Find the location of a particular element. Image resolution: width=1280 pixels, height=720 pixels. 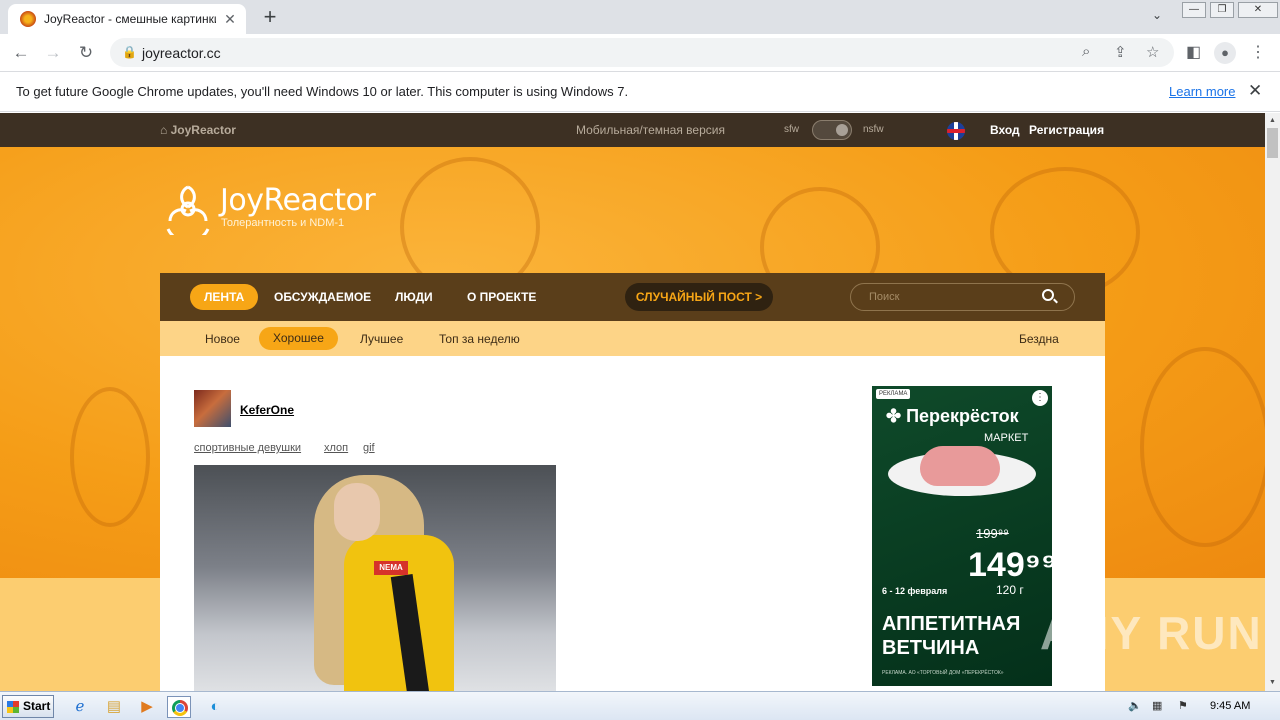

ad-brand: ✤ Перекрёсток is located at coordinates (952, 416).